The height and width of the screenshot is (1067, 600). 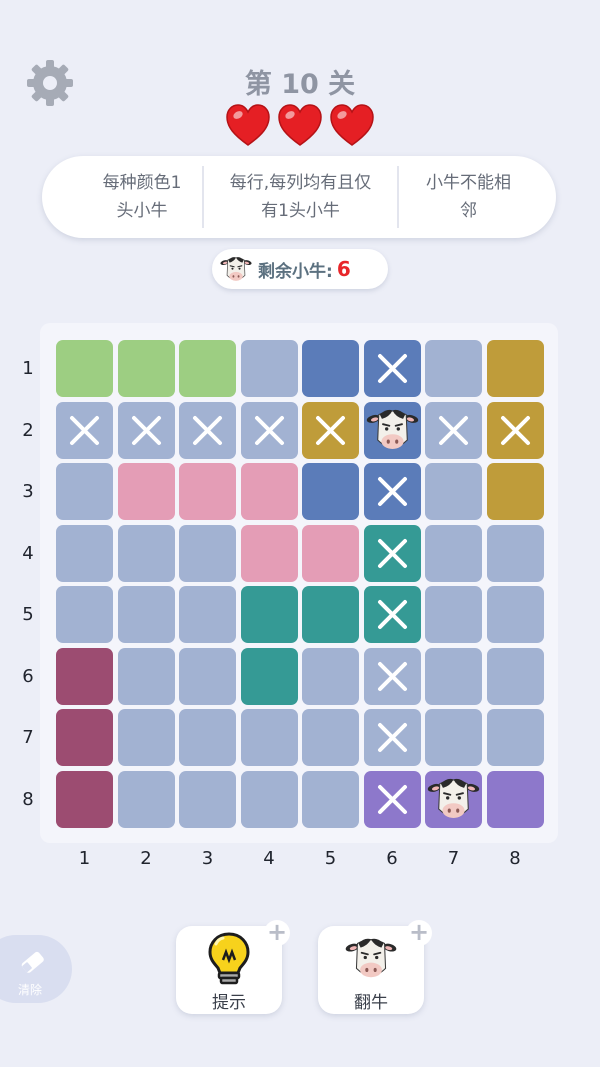 What do you see at coordinates (453, 858) in the screenshot?
I see `column-label: 7` at bounding box center [453, 858].